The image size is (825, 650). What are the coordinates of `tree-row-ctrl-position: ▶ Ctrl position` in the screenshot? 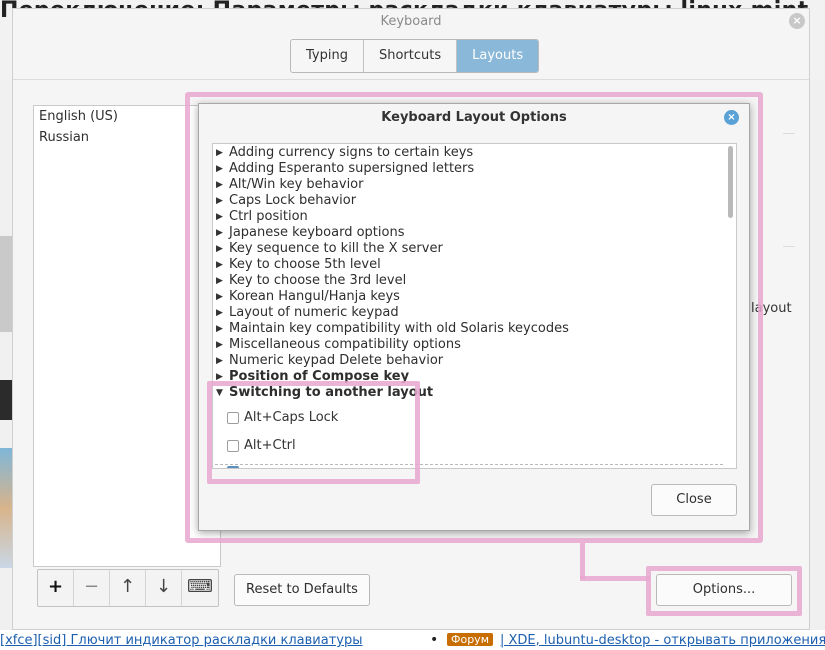 It's located at (262, 217).